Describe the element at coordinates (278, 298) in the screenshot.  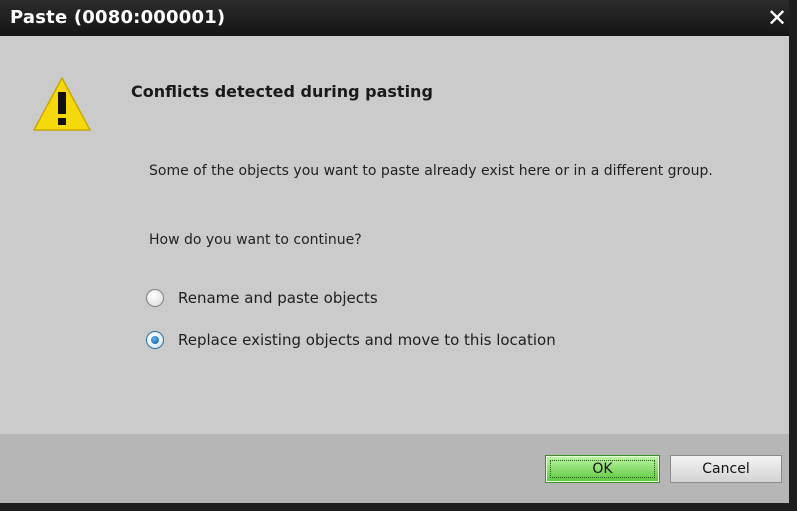
I see `rename-paste-label: Rename and paste objects` at that location.